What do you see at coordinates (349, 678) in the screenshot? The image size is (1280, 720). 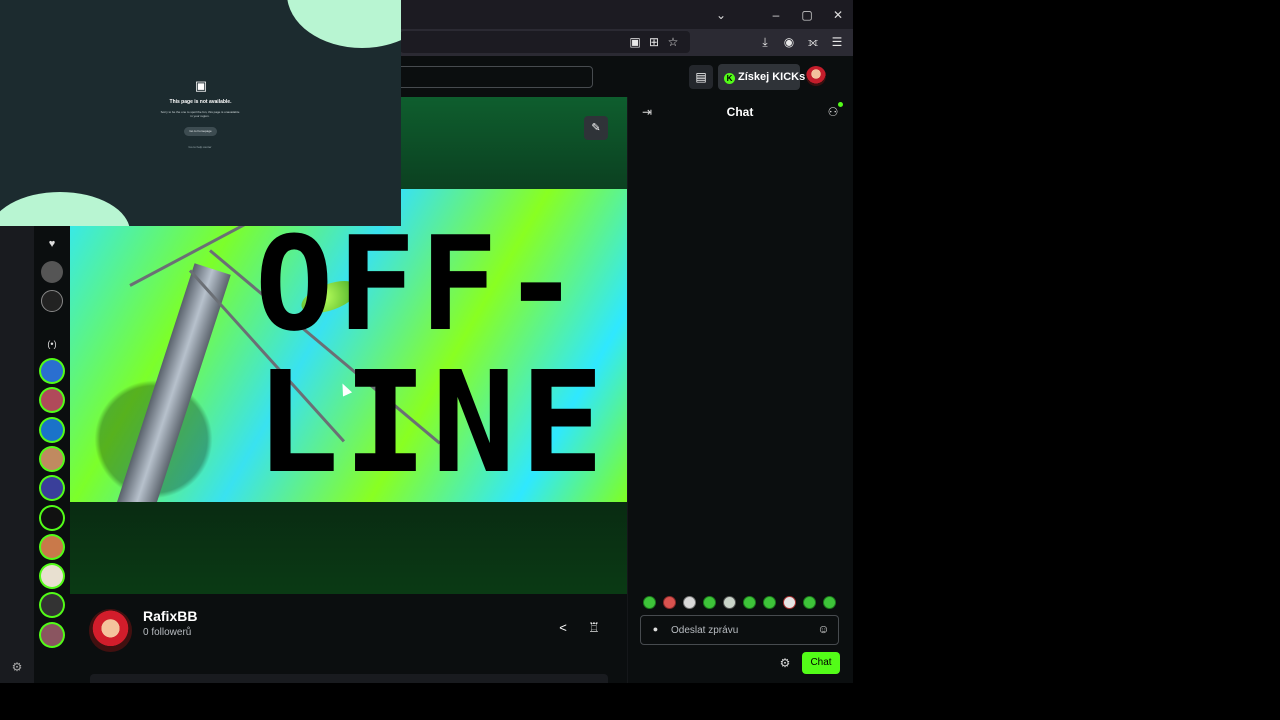 I see `content-tabs-bar` at bounding box center [349, 678].